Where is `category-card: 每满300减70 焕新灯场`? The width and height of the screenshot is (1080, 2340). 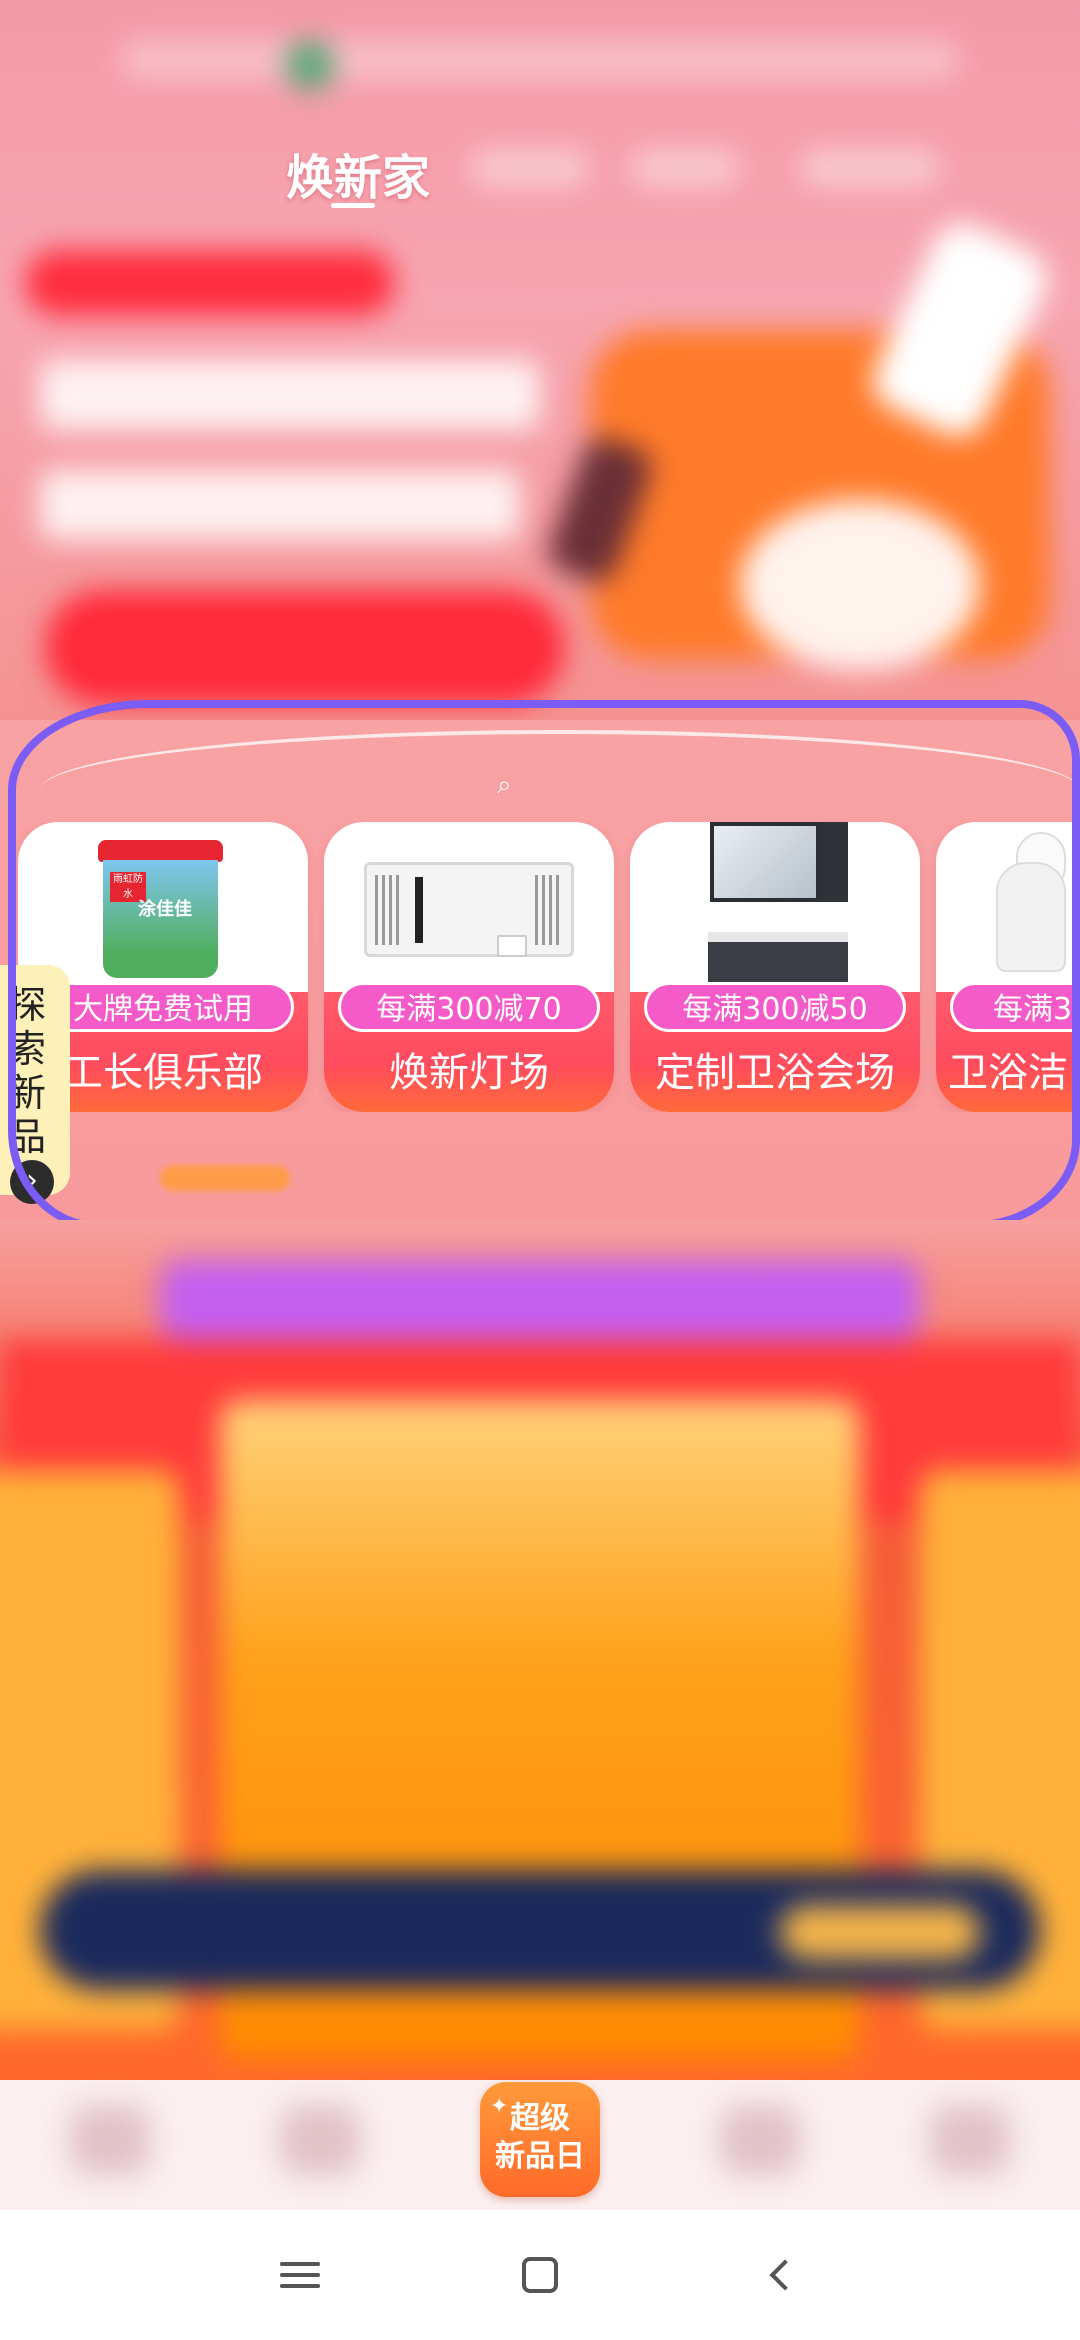 category-card: 每满300减70 焕新灯场 is located at coordinates (469, 967).